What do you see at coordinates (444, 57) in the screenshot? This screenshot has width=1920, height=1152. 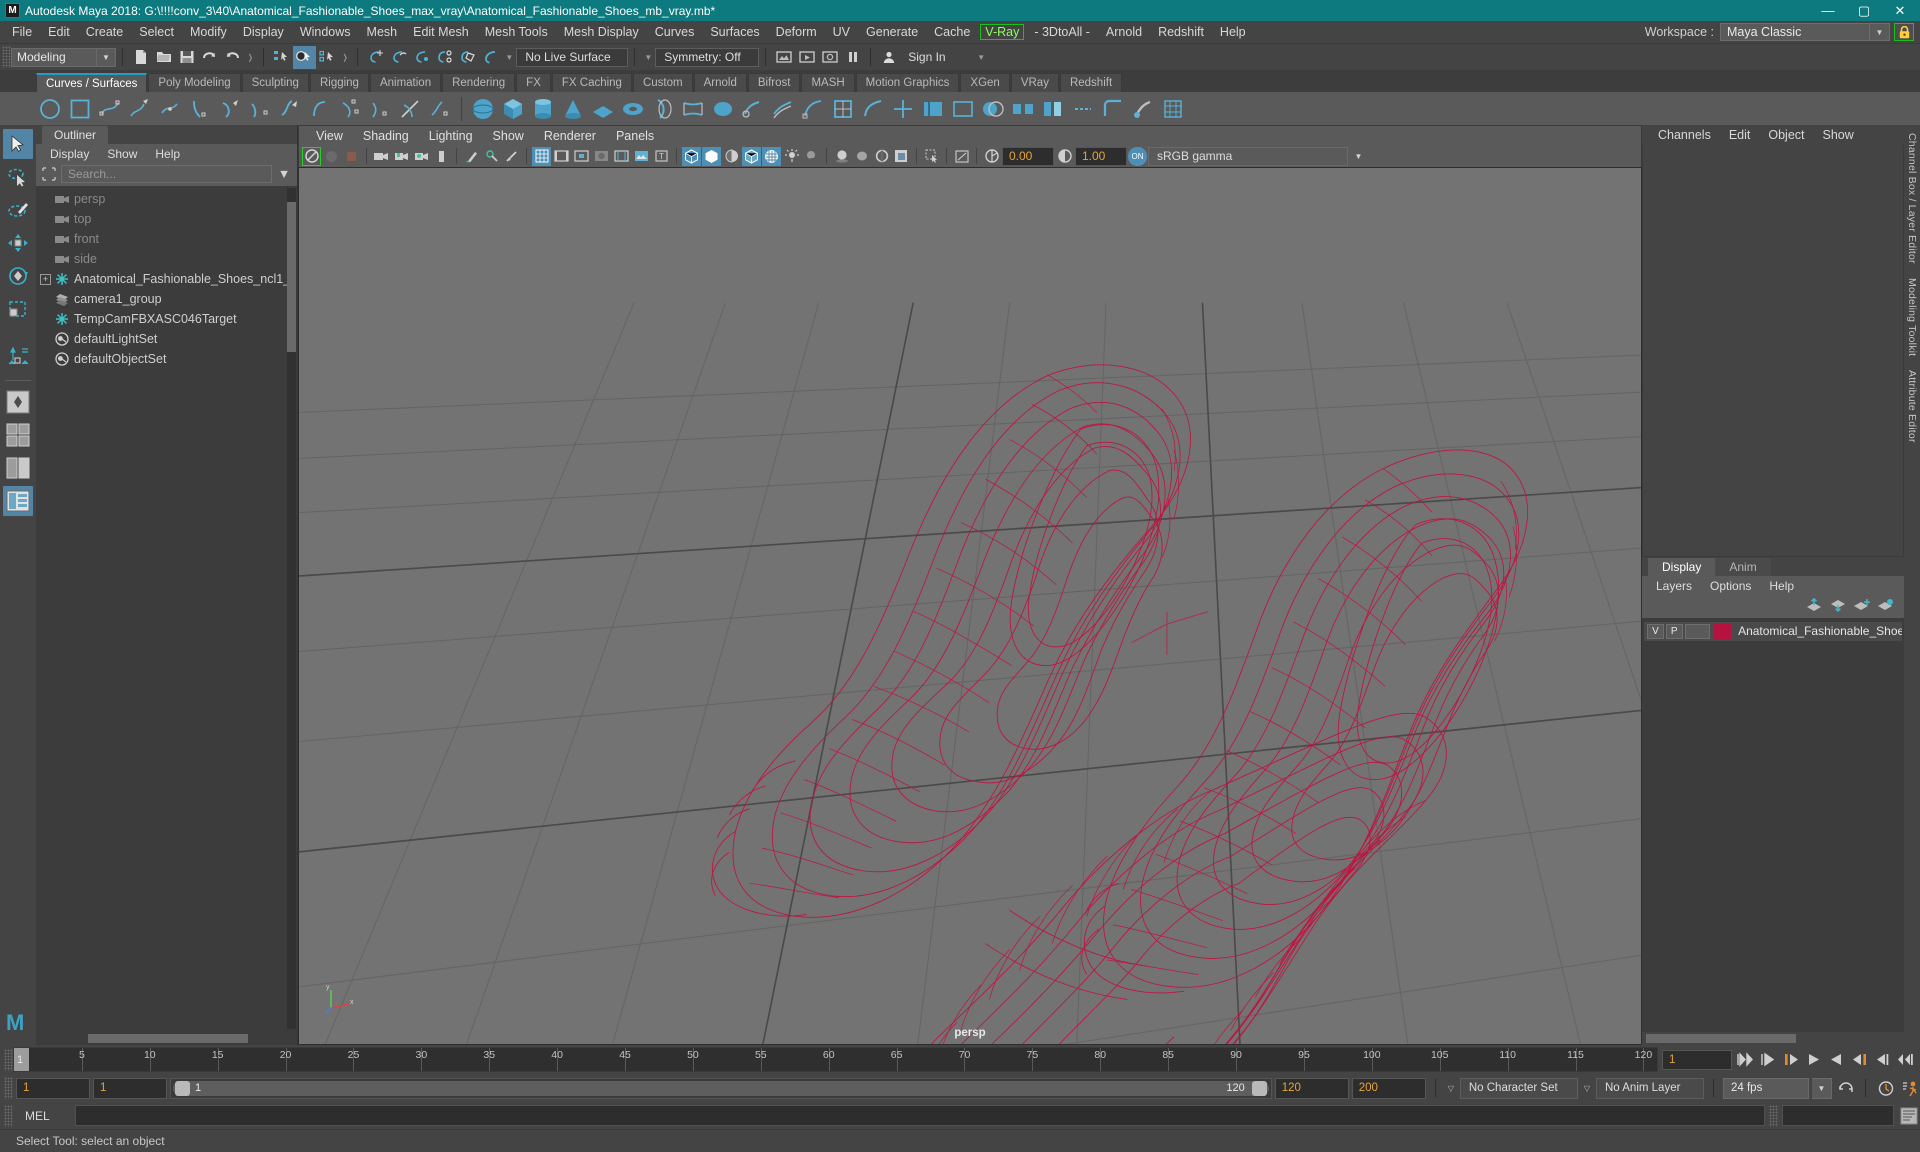 I see `snap-projected-center-icon` at bounding box center [444, 57].